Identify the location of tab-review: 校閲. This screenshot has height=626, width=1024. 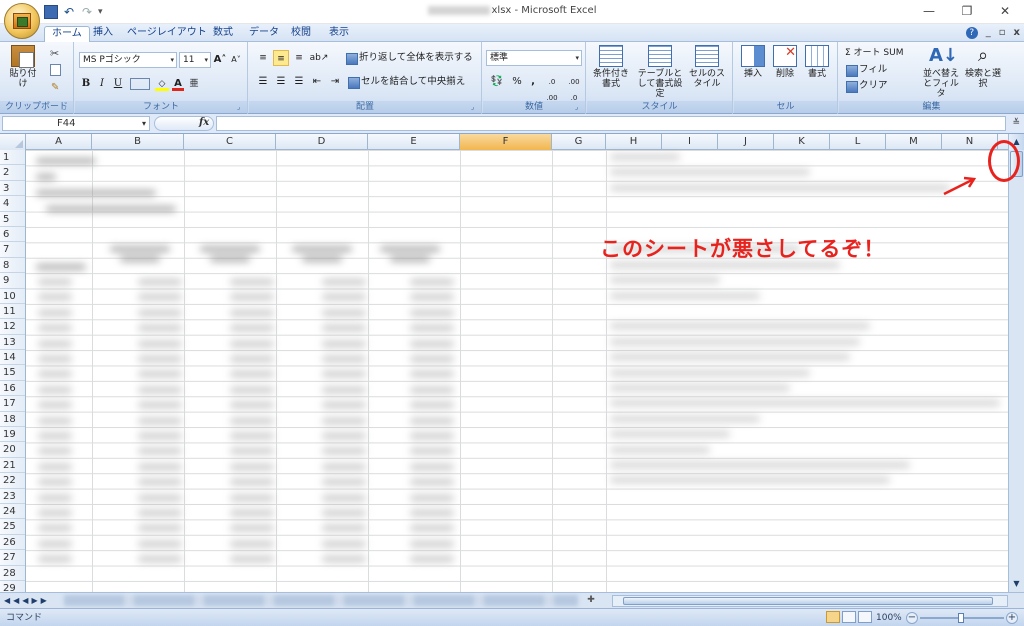
(301, 34).